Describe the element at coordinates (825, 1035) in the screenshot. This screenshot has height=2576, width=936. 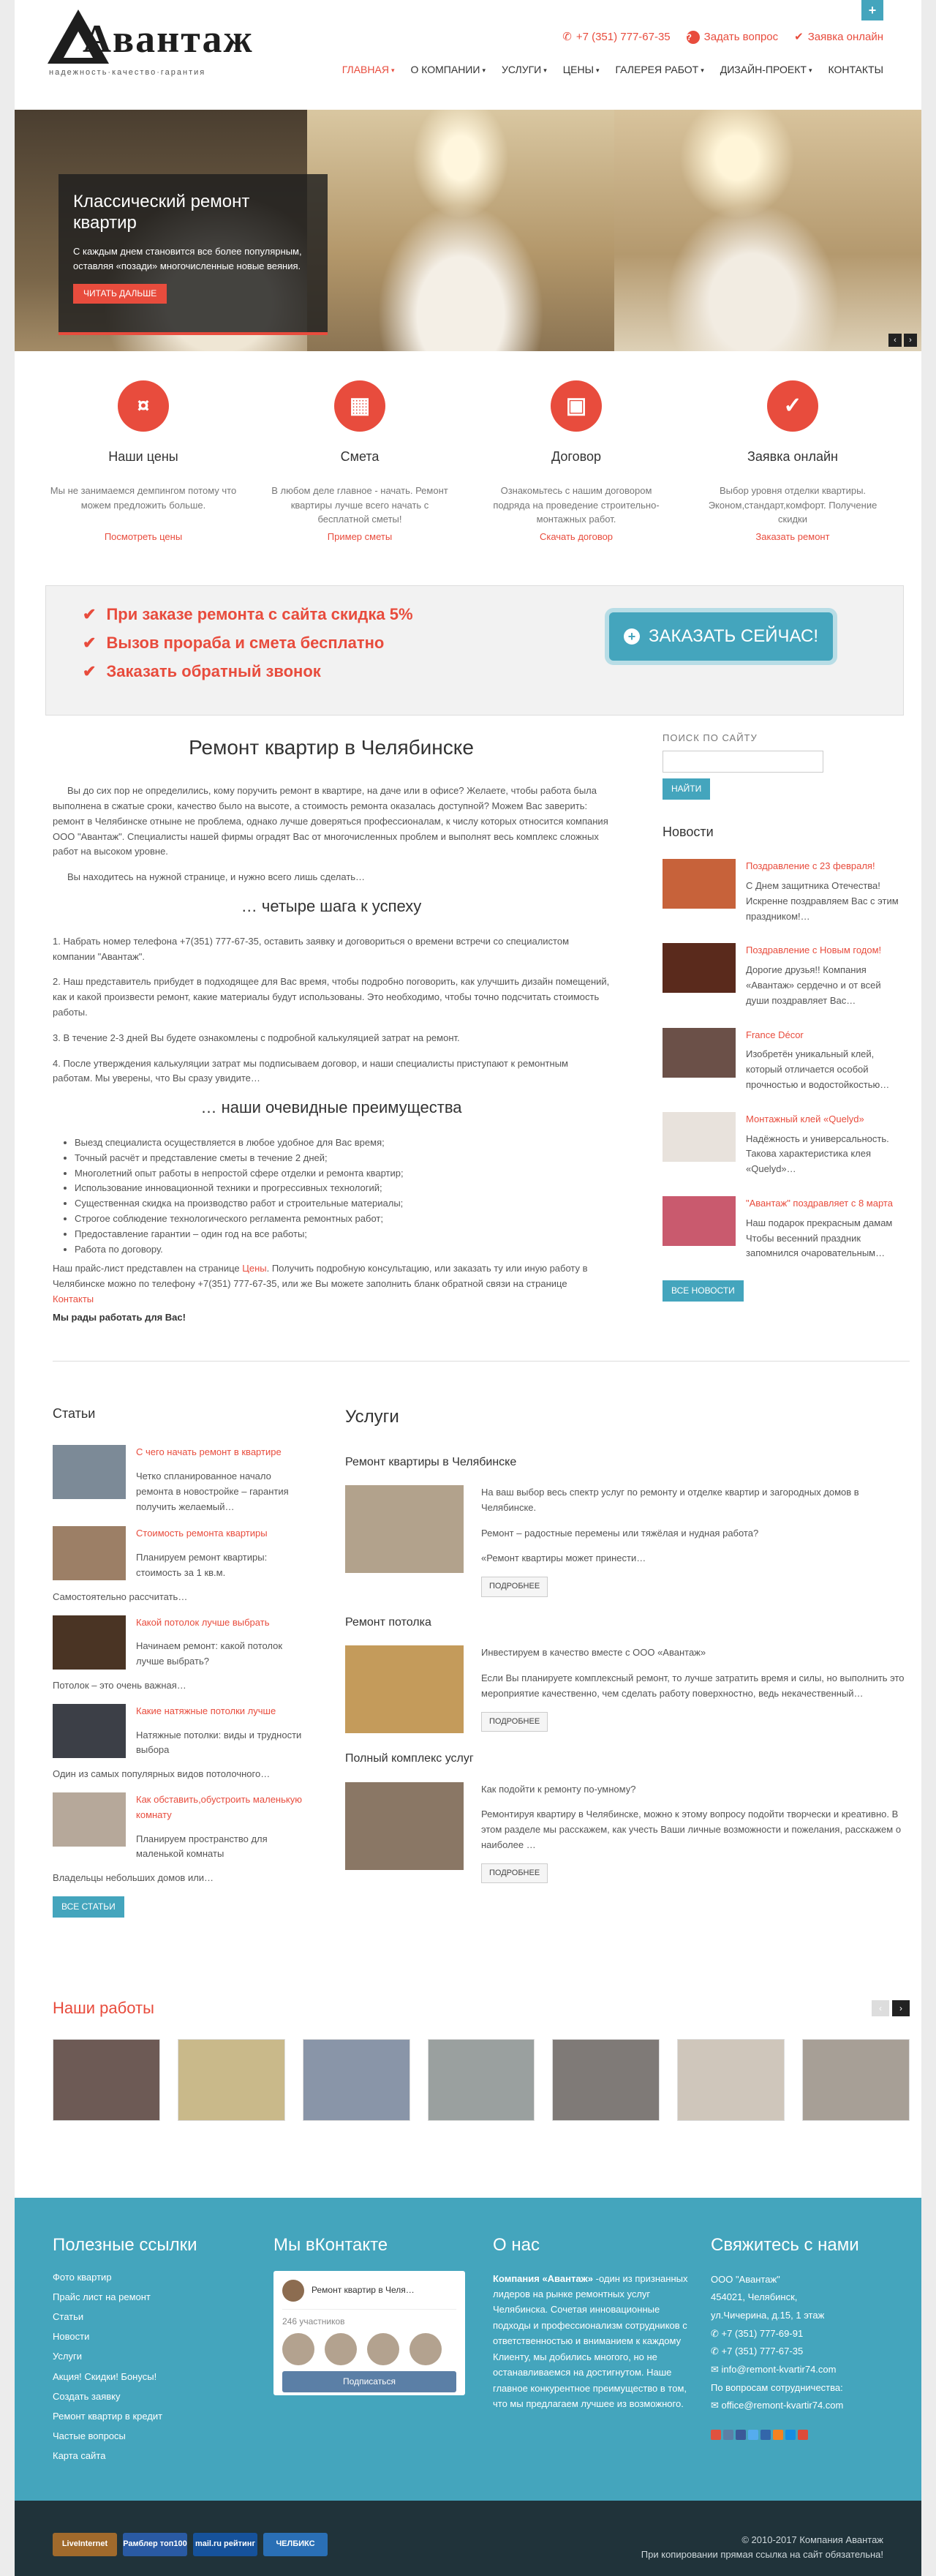
I see `news-title: France Décor` at that location.